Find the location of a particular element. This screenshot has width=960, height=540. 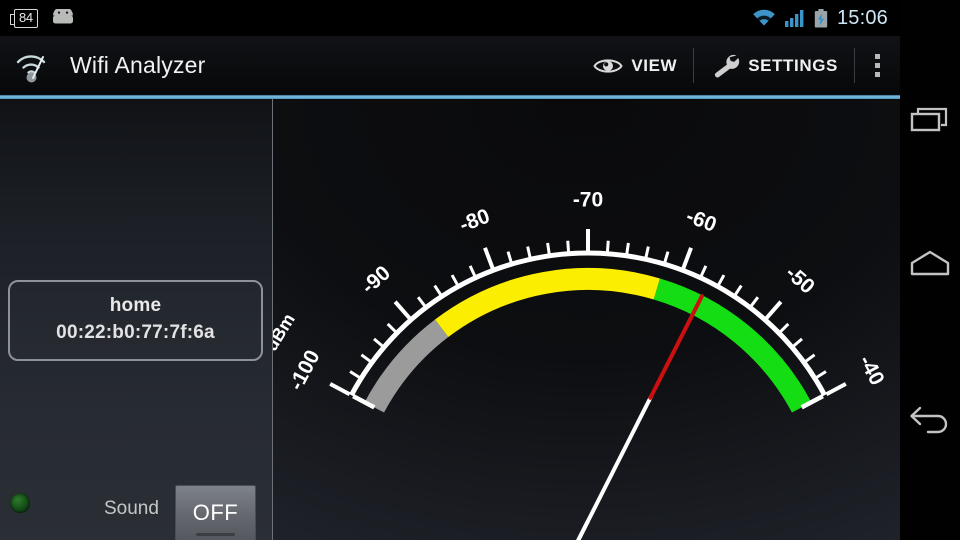

access-point-card: home 00:22:b0:77:7f:6a is located at coordinates (135, 320).